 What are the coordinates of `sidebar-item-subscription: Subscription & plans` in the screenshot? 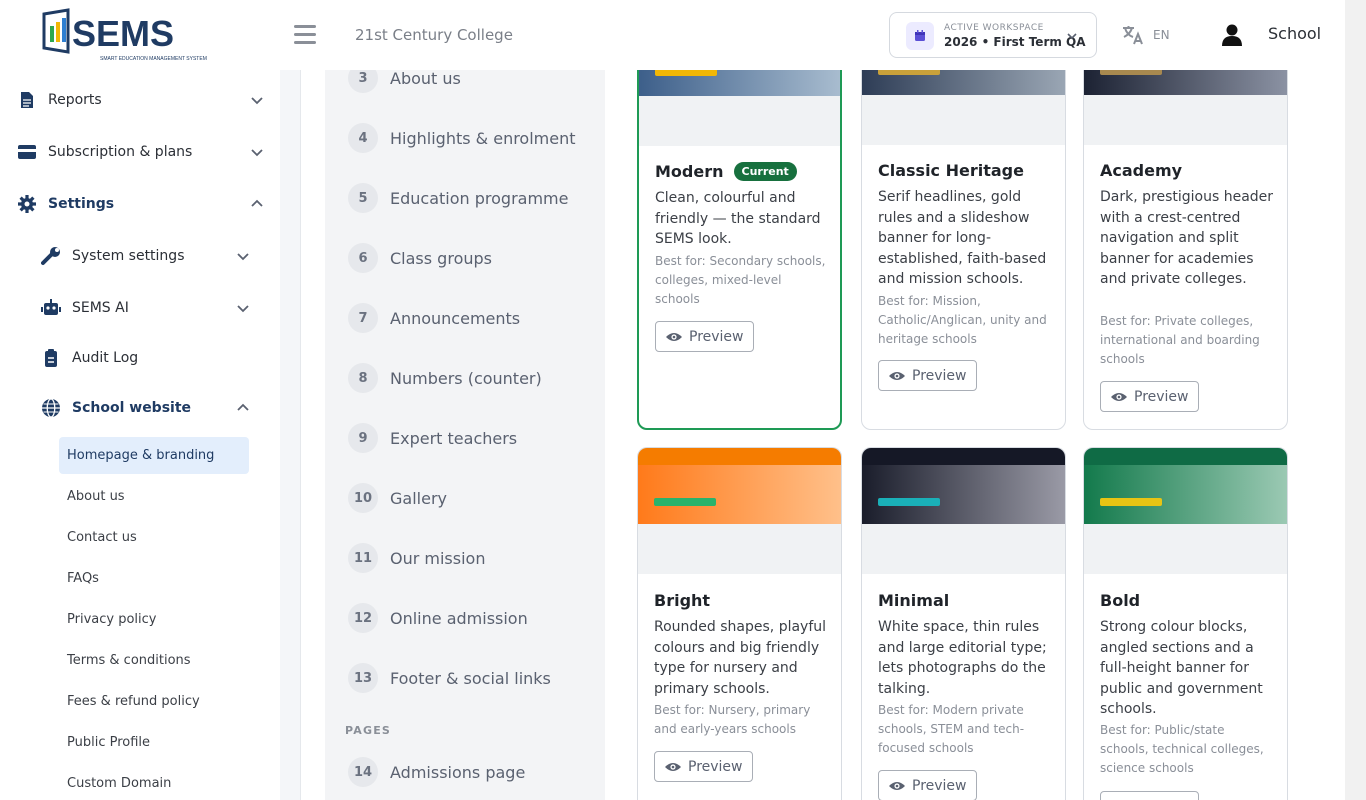 It's located at (140, 152).